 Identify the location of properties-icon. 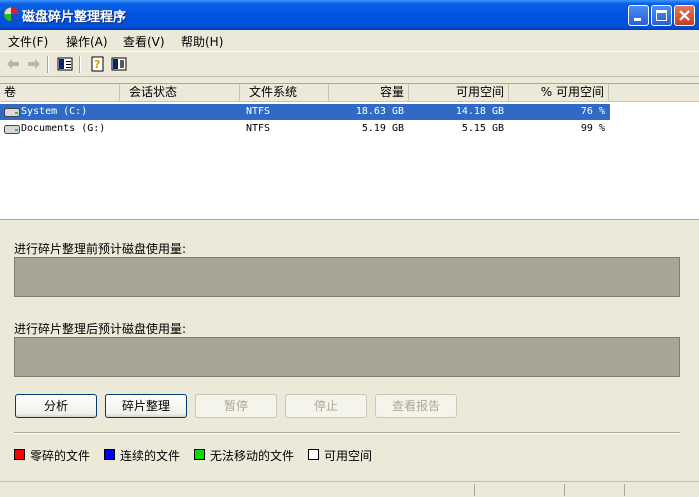
(65, 64).